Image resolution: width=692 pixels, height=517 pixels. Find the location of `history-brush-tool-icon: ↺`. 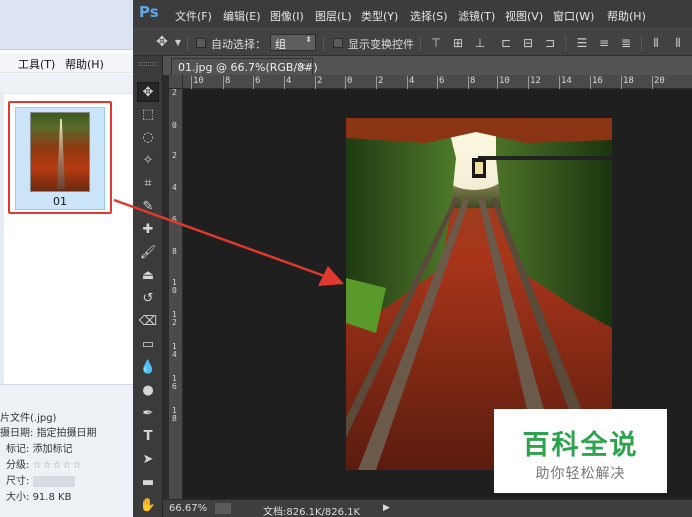

history-brush-tool-icon: ↺ is located at coordinates (148, 299).